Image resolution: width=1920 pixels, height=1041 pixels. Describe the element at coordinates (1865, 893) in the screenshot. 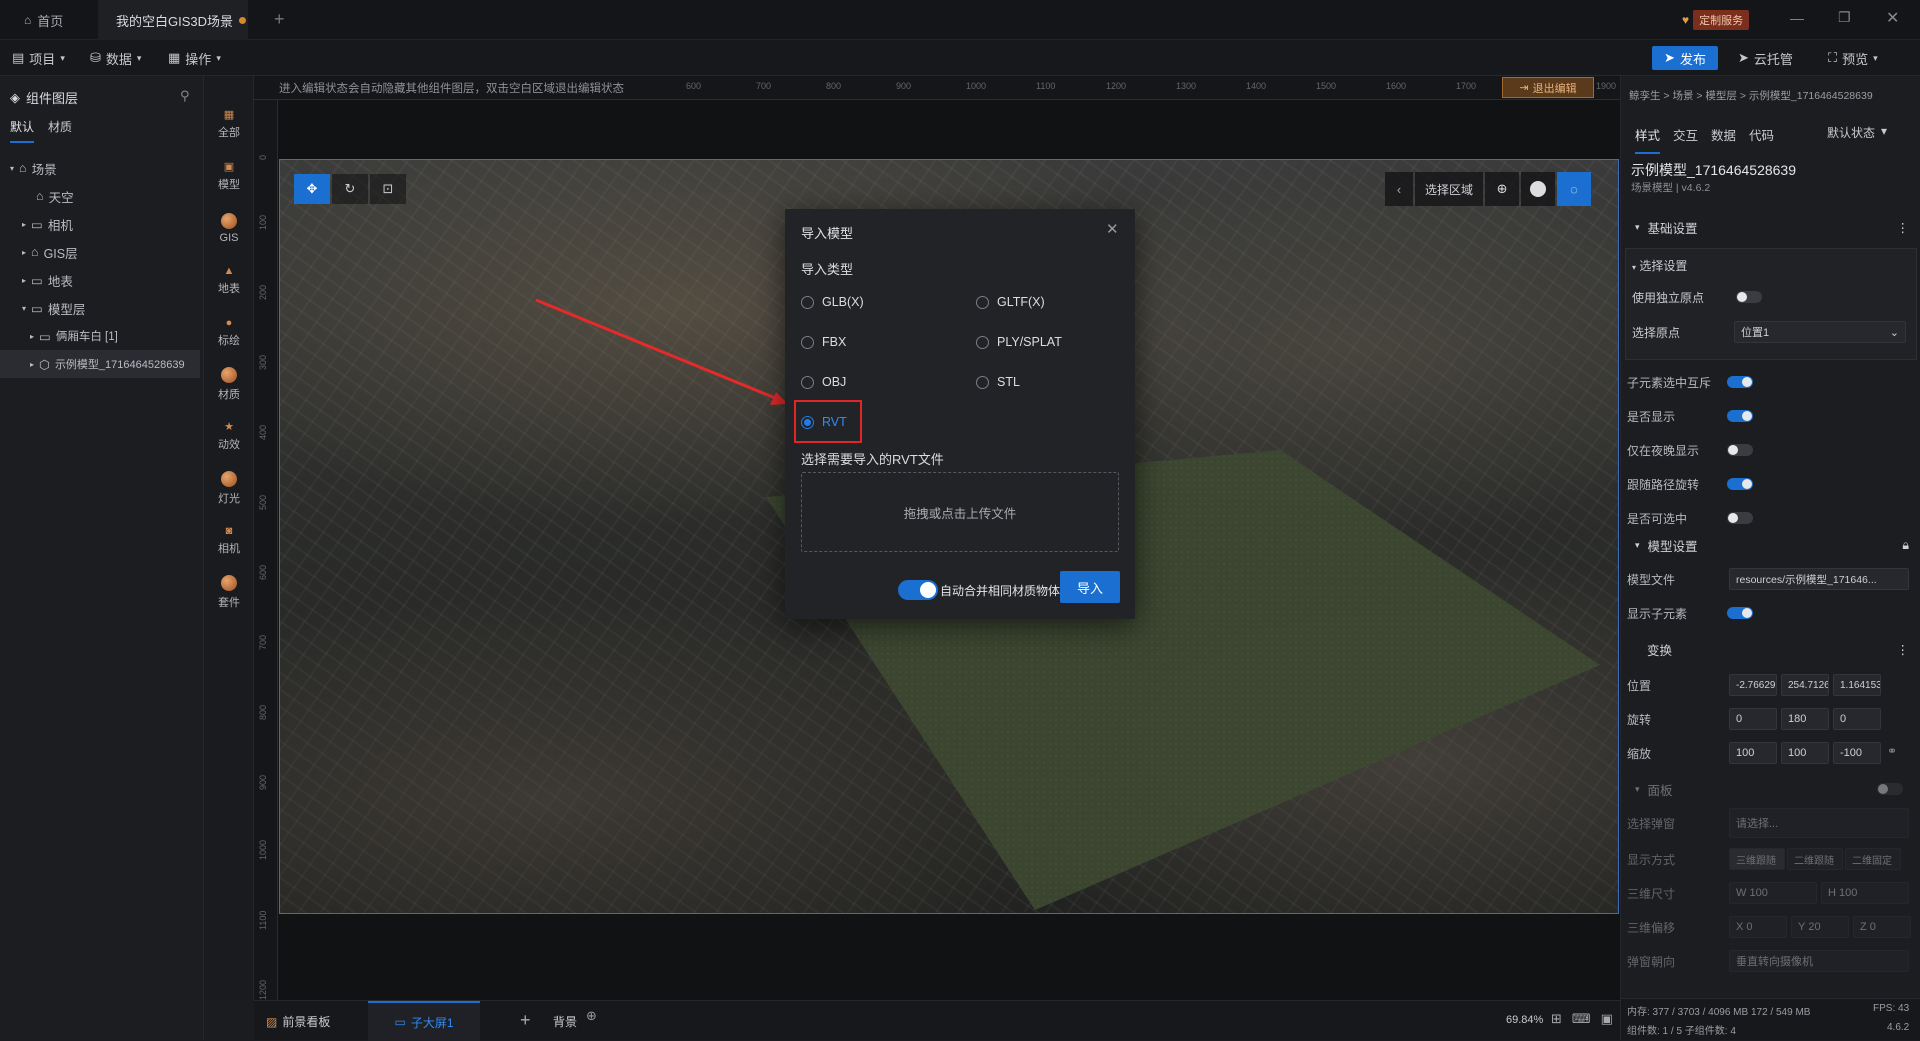

I see `size-h-input: H 100` at that location.